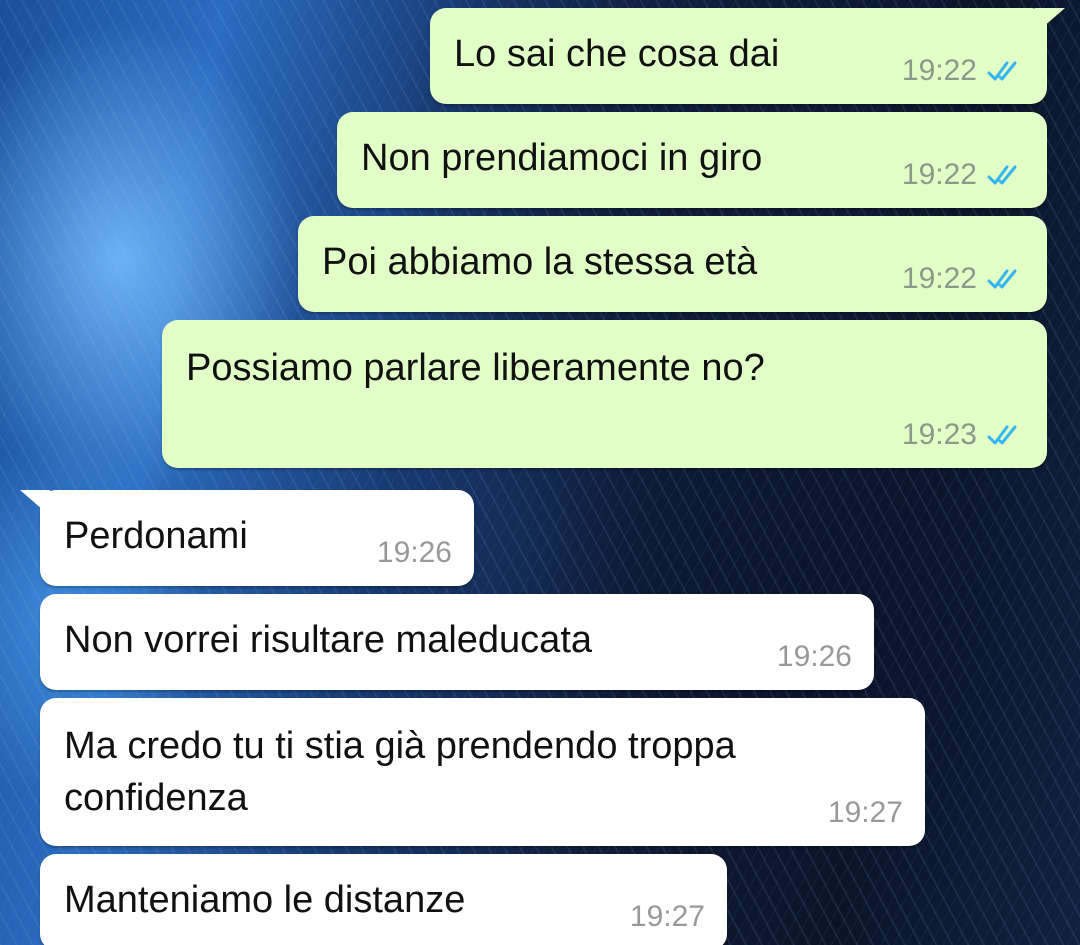 This screenshot has height=945, width=1080. What do you see at coordinates (562, 158) in the screenshot?
I see `message-text: Non prendiamoci in giro` at bounding box center [562, 158].